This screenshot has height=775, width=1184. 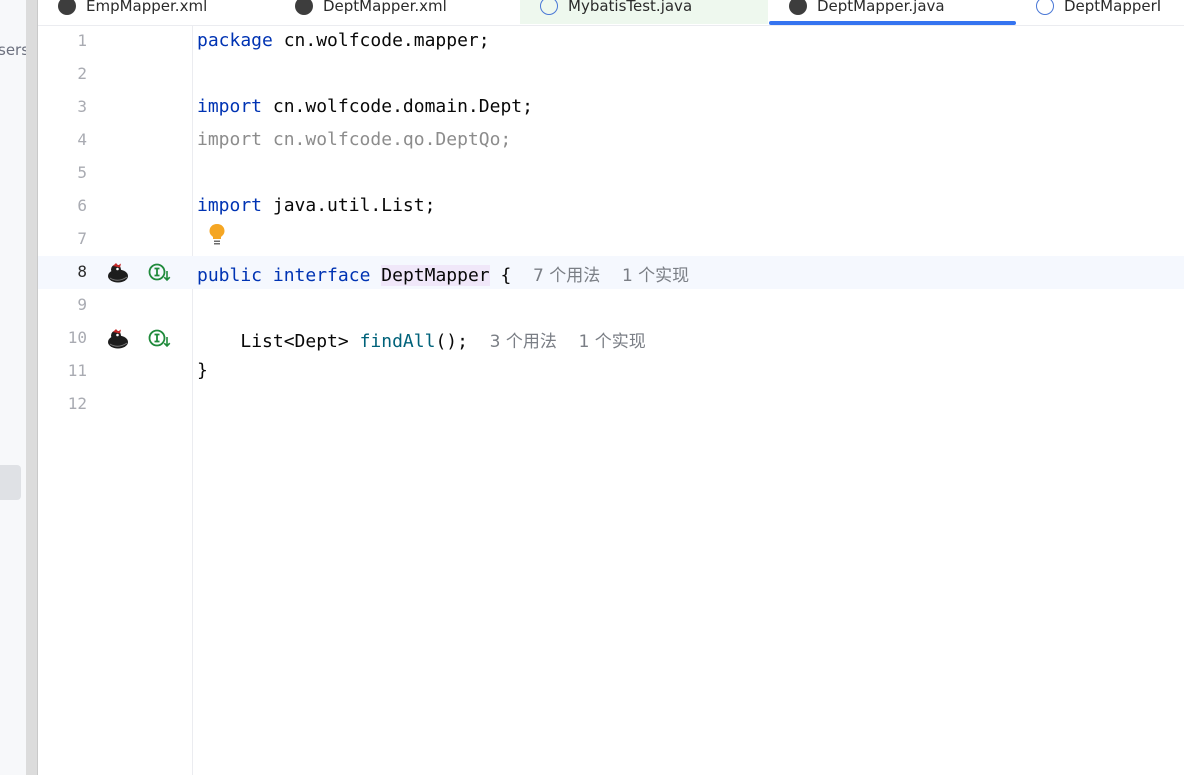 What do you see at coordinates (321, 275) in the screenshot?
I see `keyword: interface` at bounding box center [321, 275].